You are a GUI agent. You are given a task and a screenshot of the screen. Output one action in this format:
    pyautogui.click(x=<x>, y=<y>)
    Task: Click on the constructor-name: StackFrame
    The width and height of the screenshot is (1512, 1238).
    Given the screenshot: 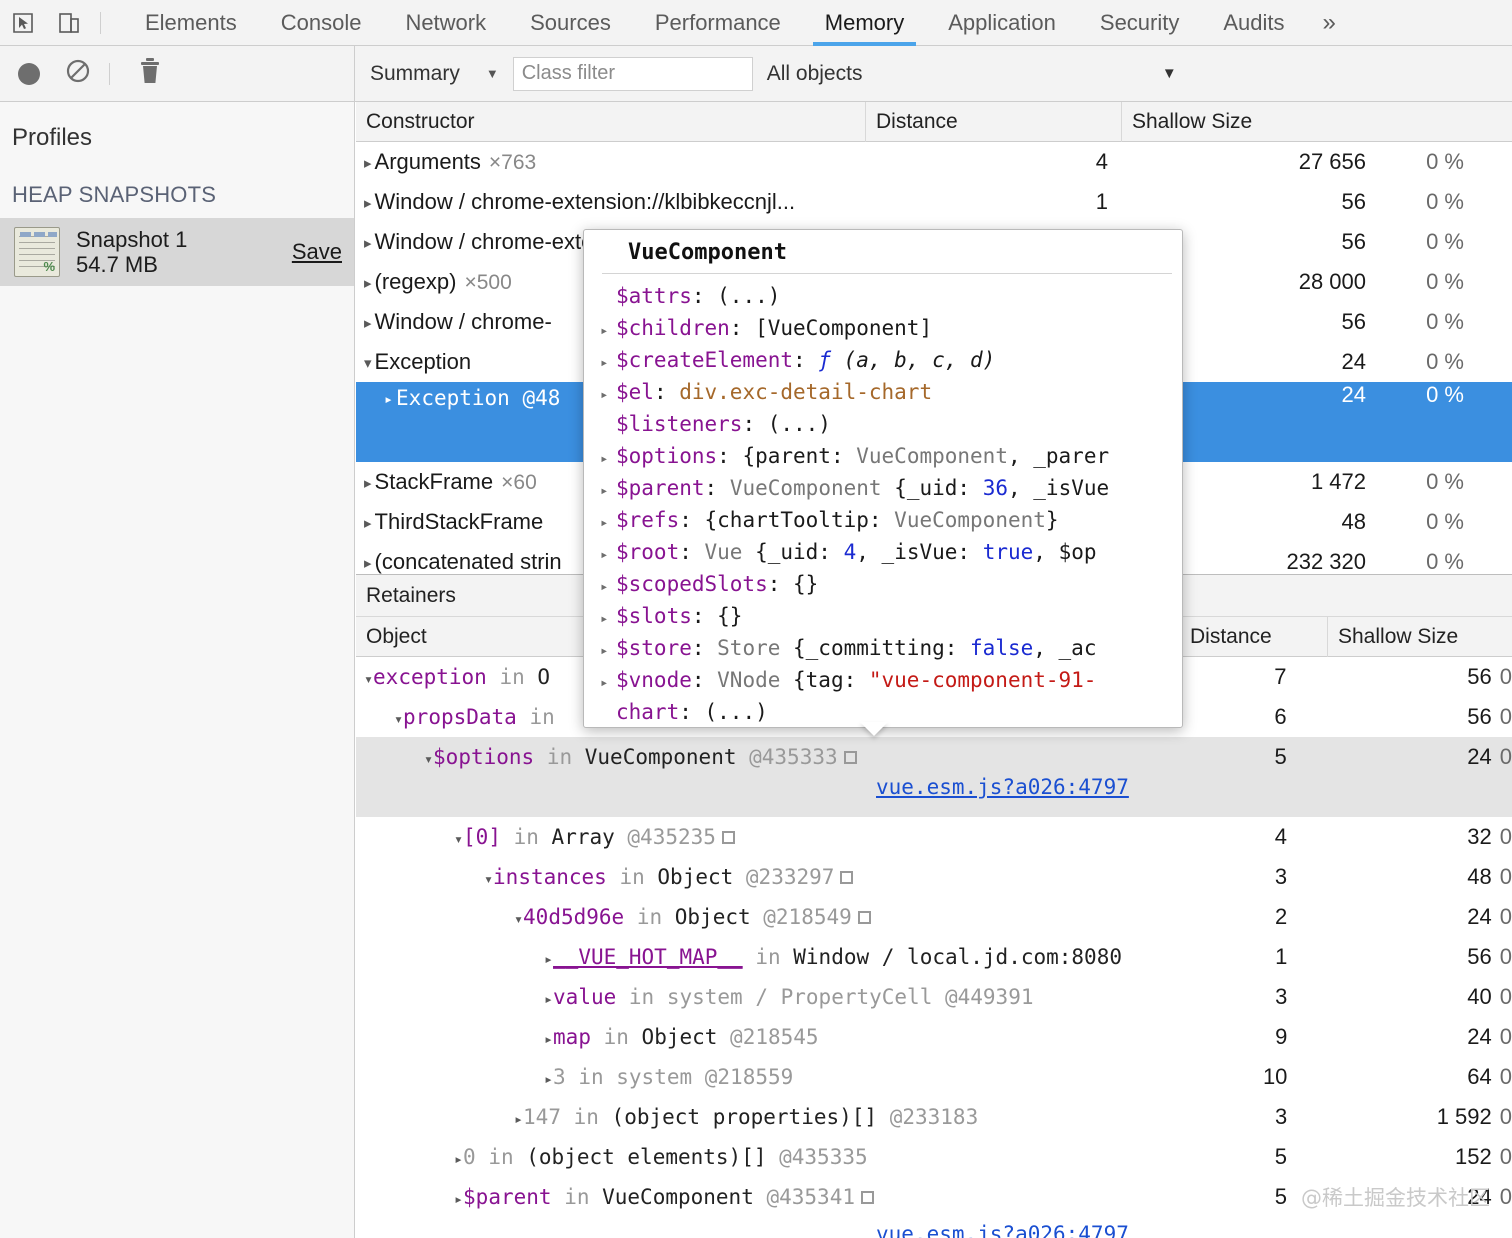 What is the action you would take?
    pyautogui.click(x=434, y=481)
    